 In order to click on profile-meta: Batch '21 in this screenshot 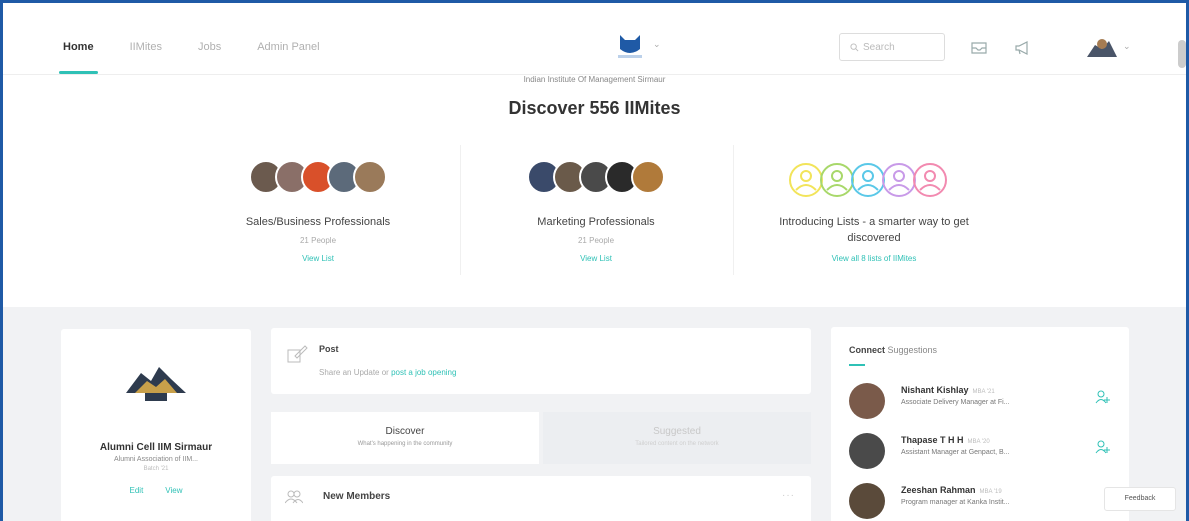, I will do `click(156, 469)`.